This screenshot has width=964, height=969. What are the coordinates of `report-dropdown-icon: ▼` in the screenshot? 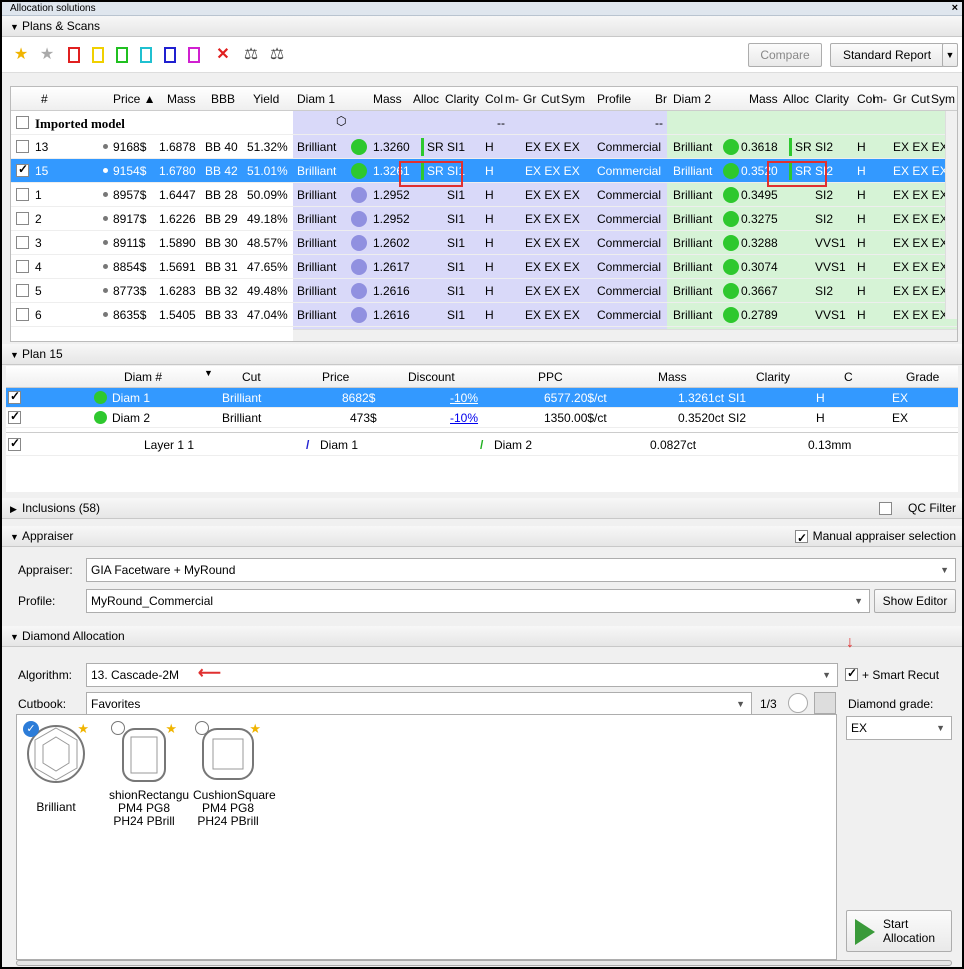 It's located at (950, 55).